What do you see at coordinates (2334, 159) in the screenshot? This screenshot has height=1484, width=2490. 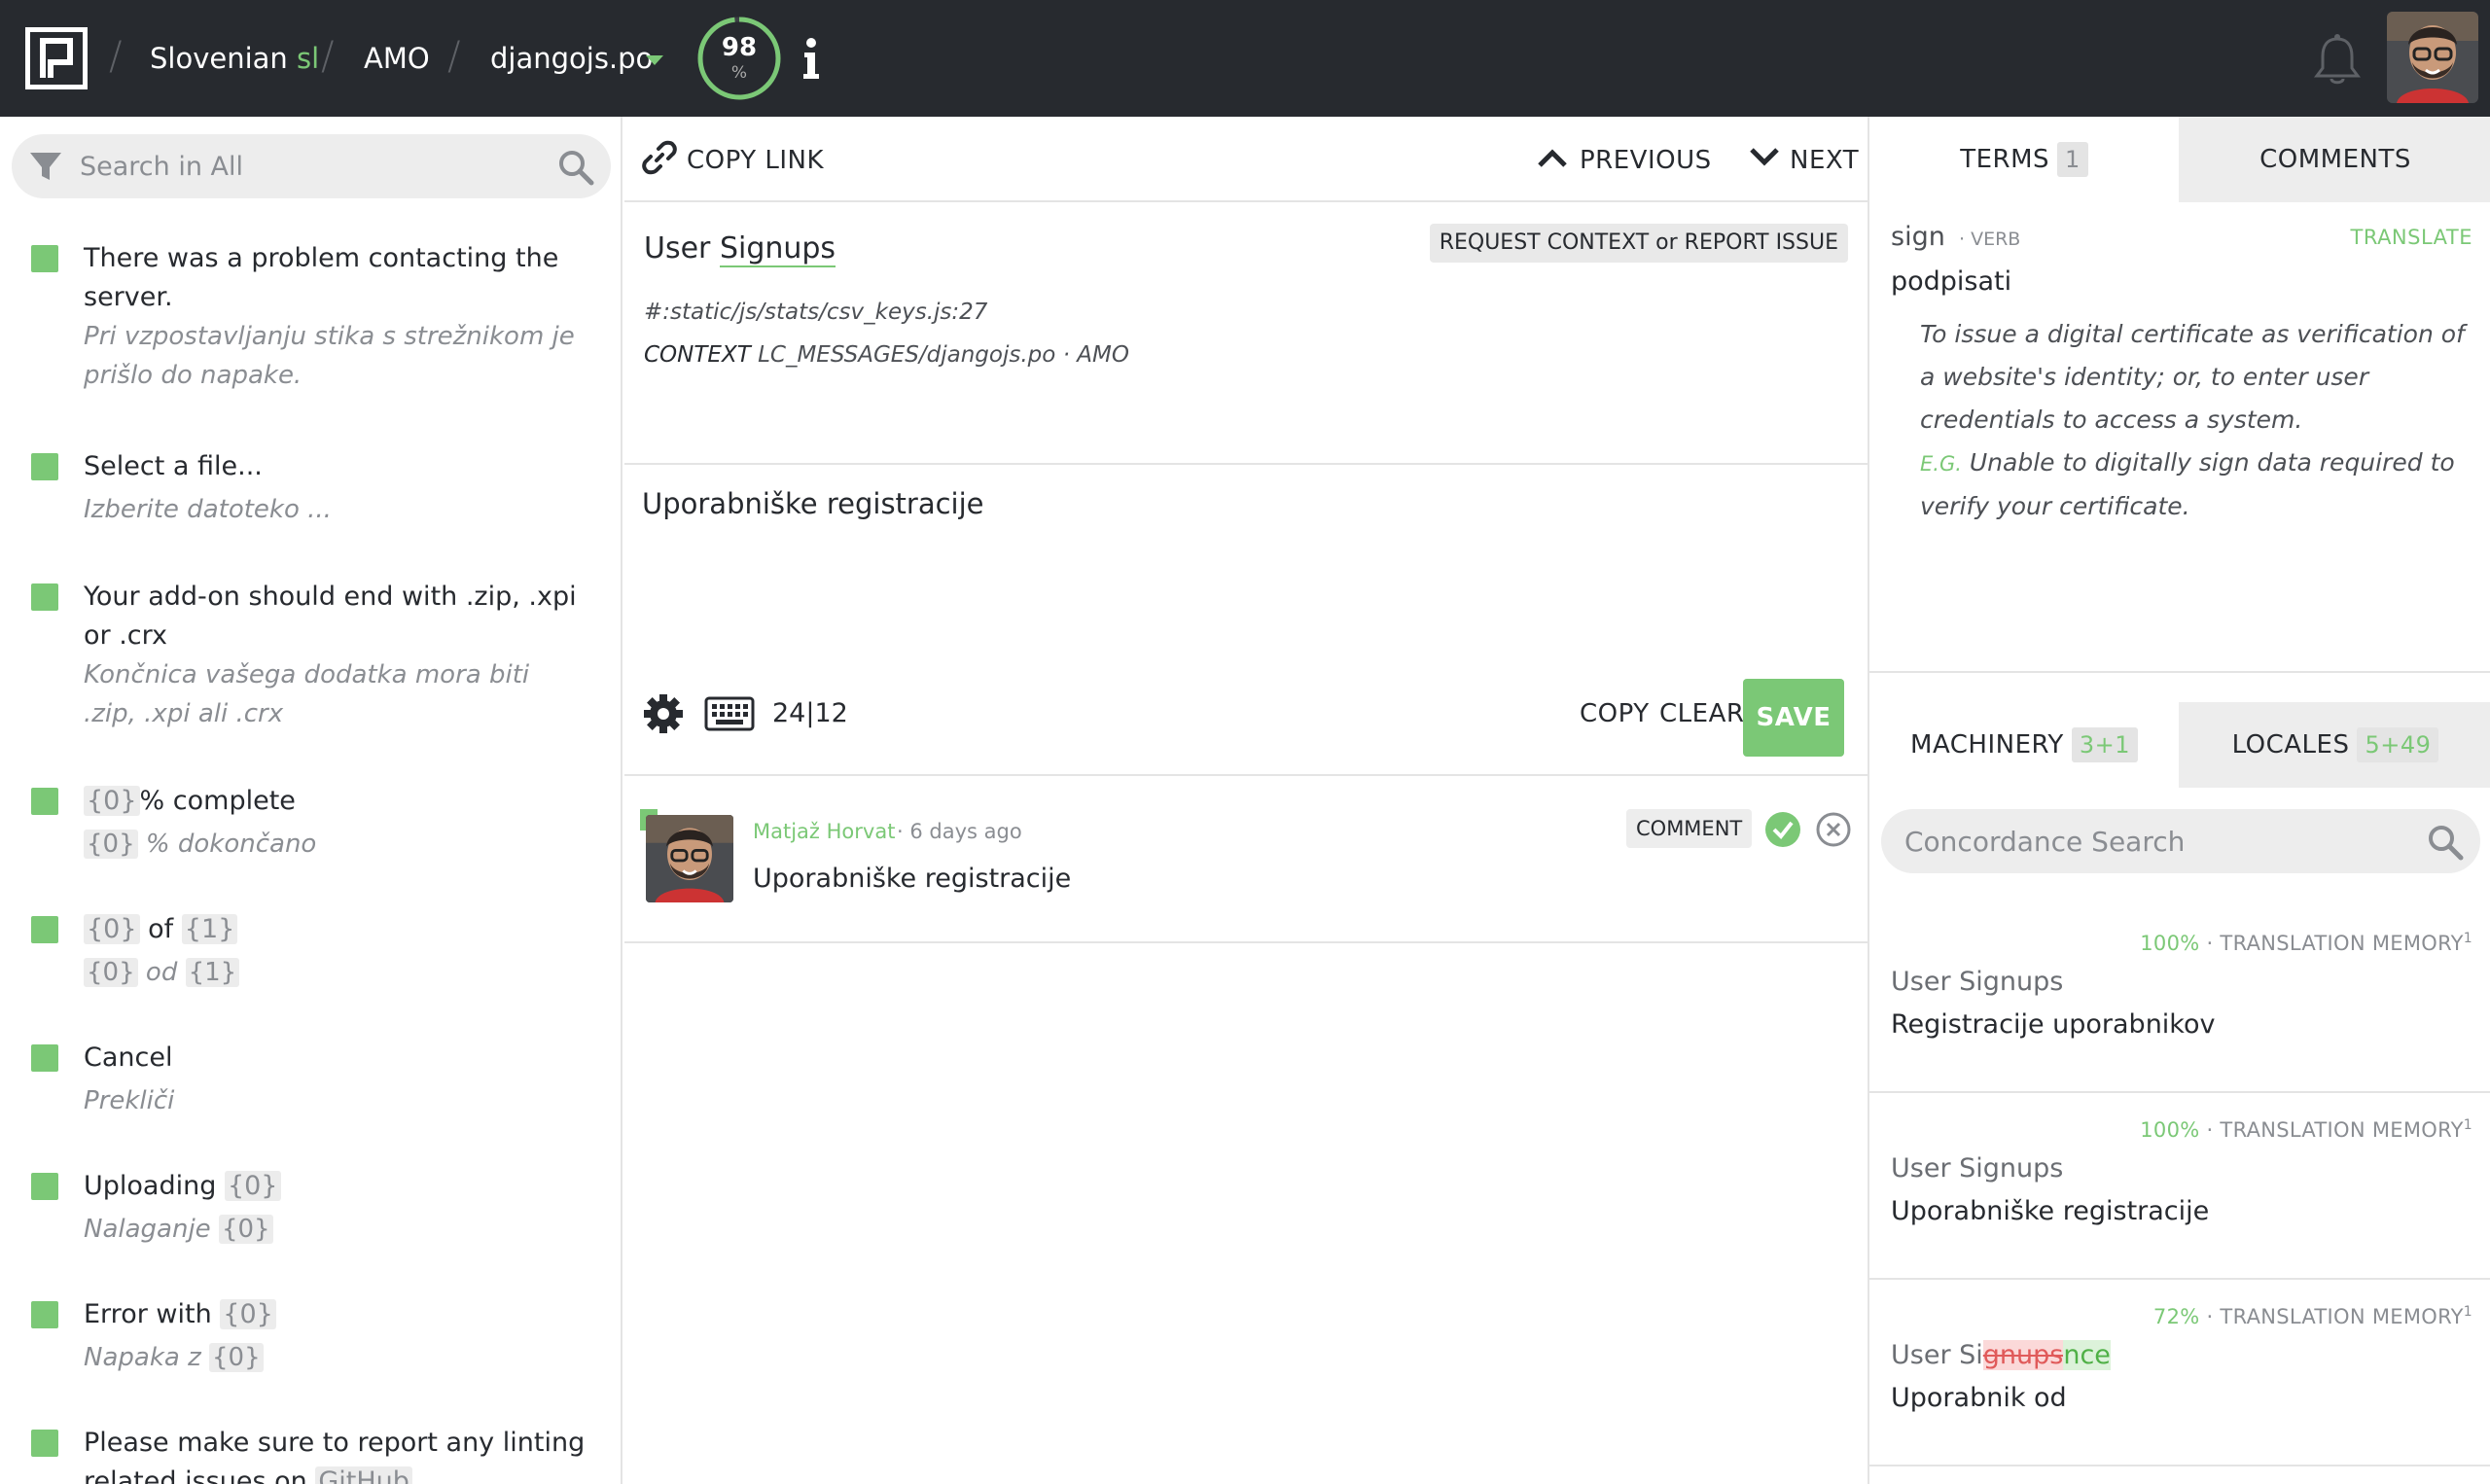 I see `tab-comments: COMMENTS` at bounding box center [2334, 159].